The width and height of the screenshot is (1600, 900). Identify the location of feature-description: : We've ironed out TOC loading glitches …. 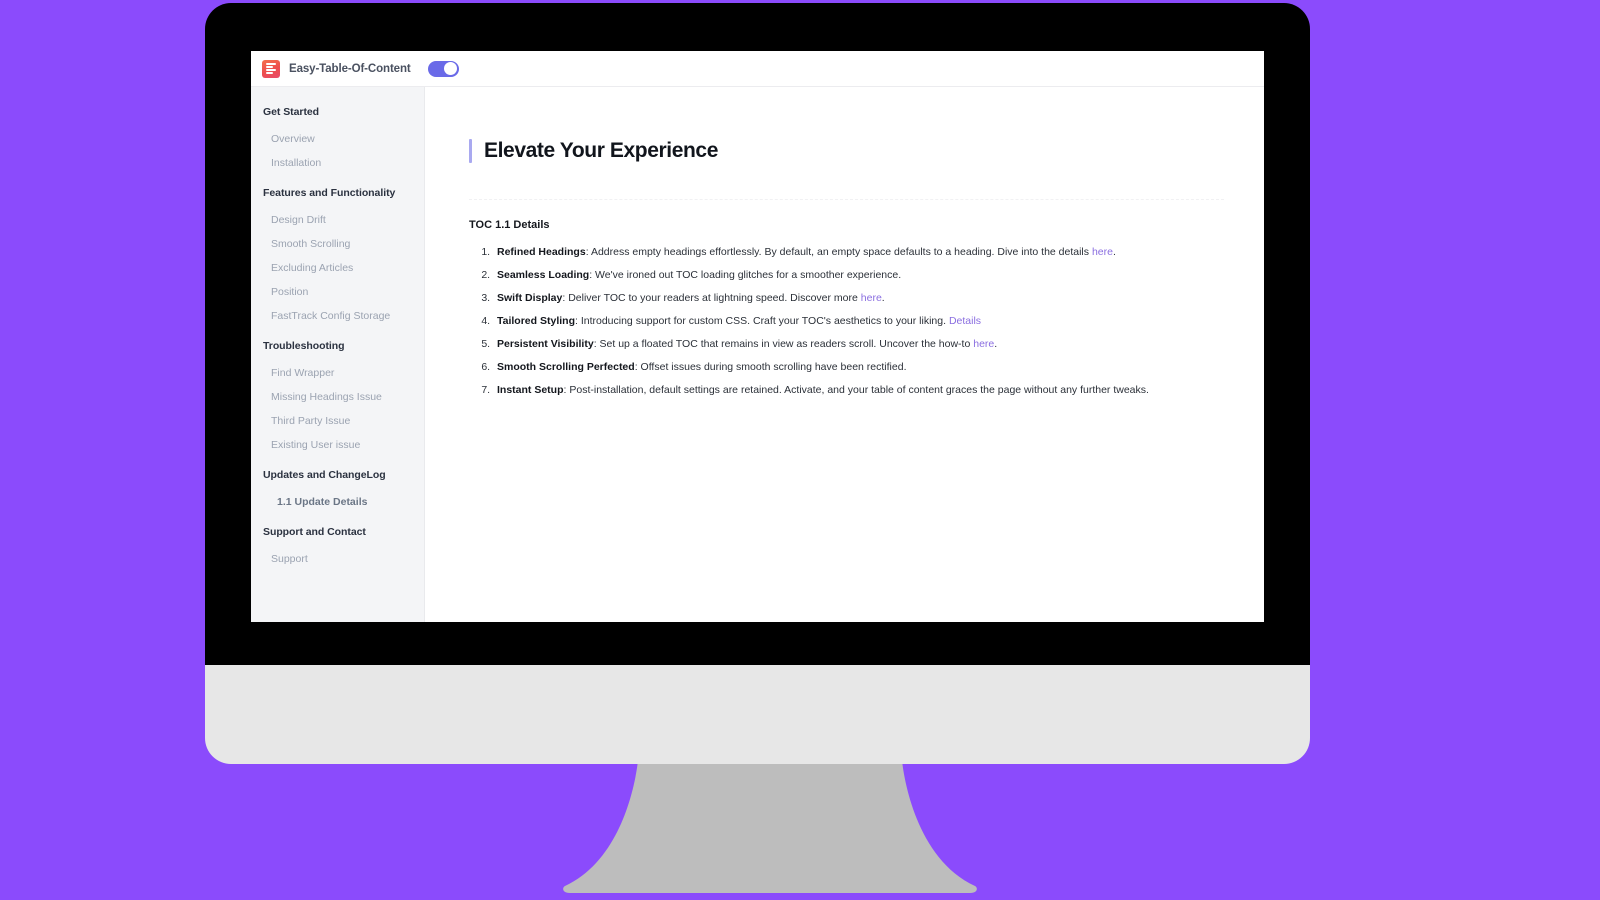
(745, 275).